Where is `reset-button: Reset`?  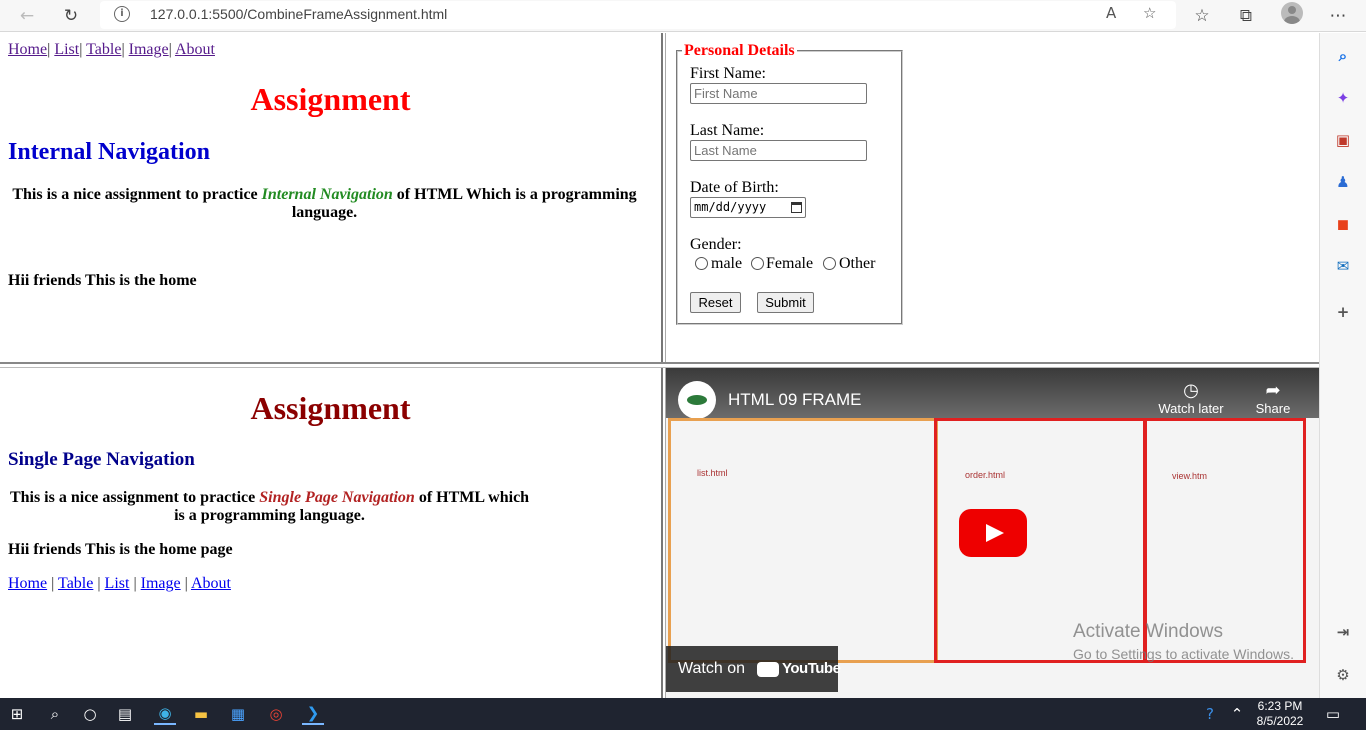 reset-button: Reset is located at coordinates (715, 302).